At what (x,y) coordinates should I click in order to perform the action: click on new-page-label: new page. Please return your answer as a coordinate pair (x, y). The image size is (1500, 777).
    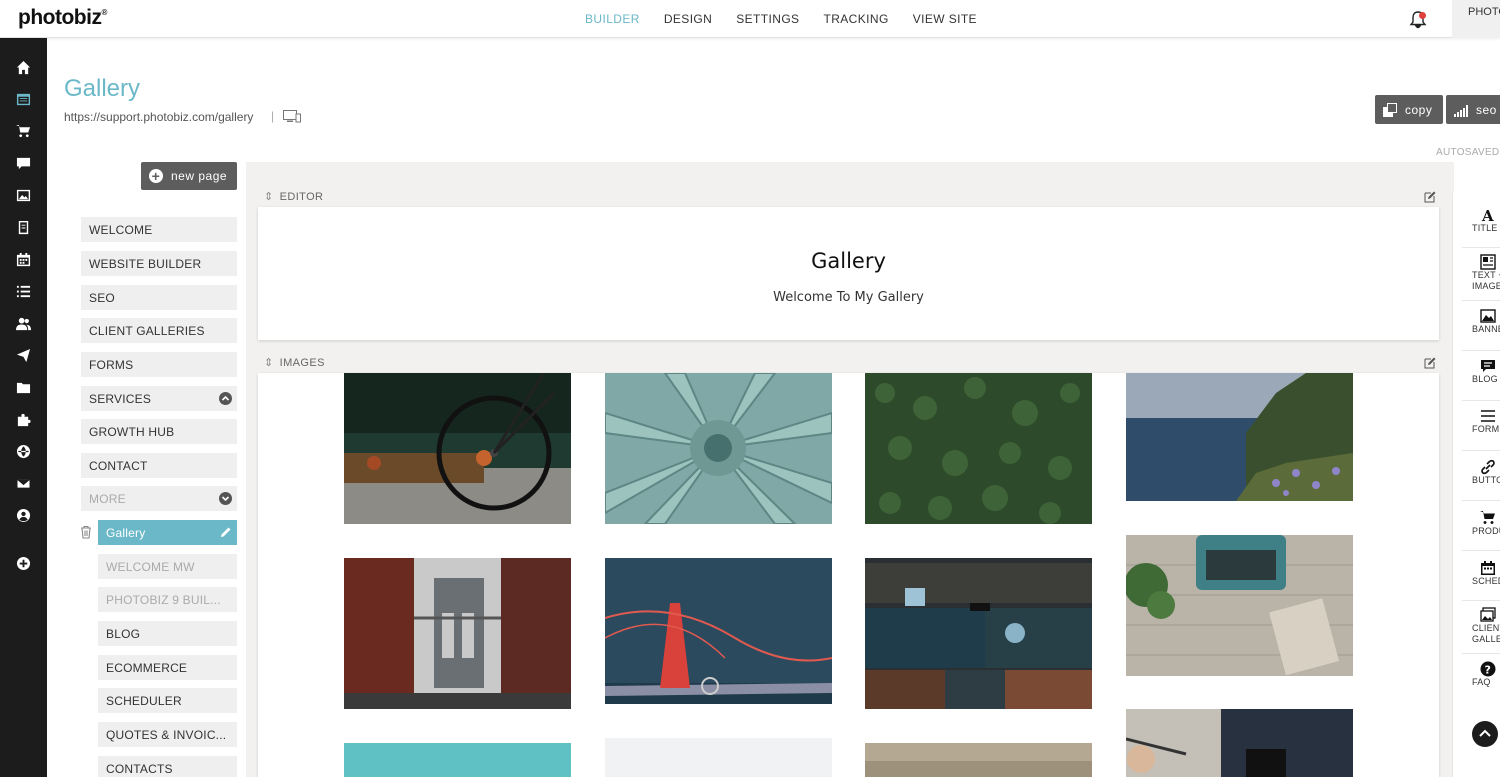
    Looking at the image, I should click on (199, 176).